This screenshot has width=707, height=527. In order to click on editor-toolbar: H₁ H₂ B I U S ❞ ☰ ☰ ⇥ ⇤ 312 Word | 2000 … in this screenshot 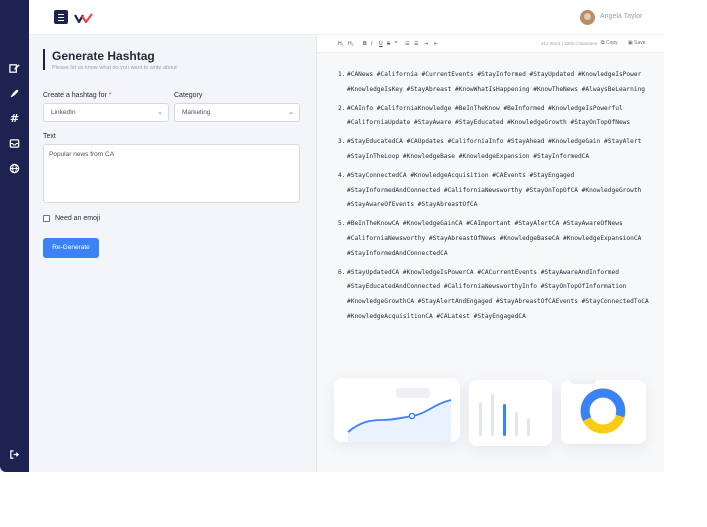, I will do `click(491, 44)`.